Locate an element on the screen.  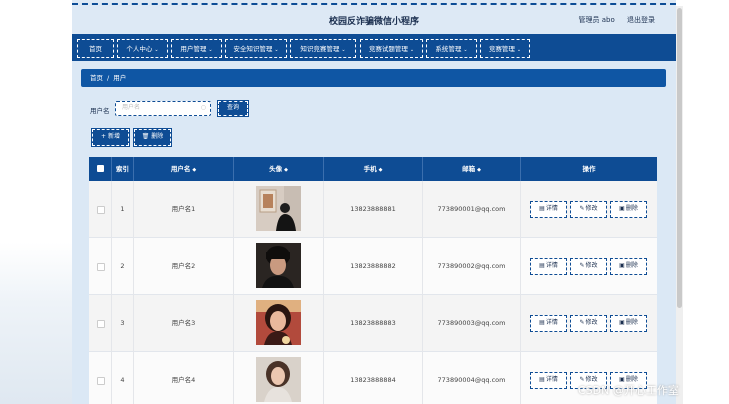
nav-item-label: 用户管理 is located at coordinates (193, 49).